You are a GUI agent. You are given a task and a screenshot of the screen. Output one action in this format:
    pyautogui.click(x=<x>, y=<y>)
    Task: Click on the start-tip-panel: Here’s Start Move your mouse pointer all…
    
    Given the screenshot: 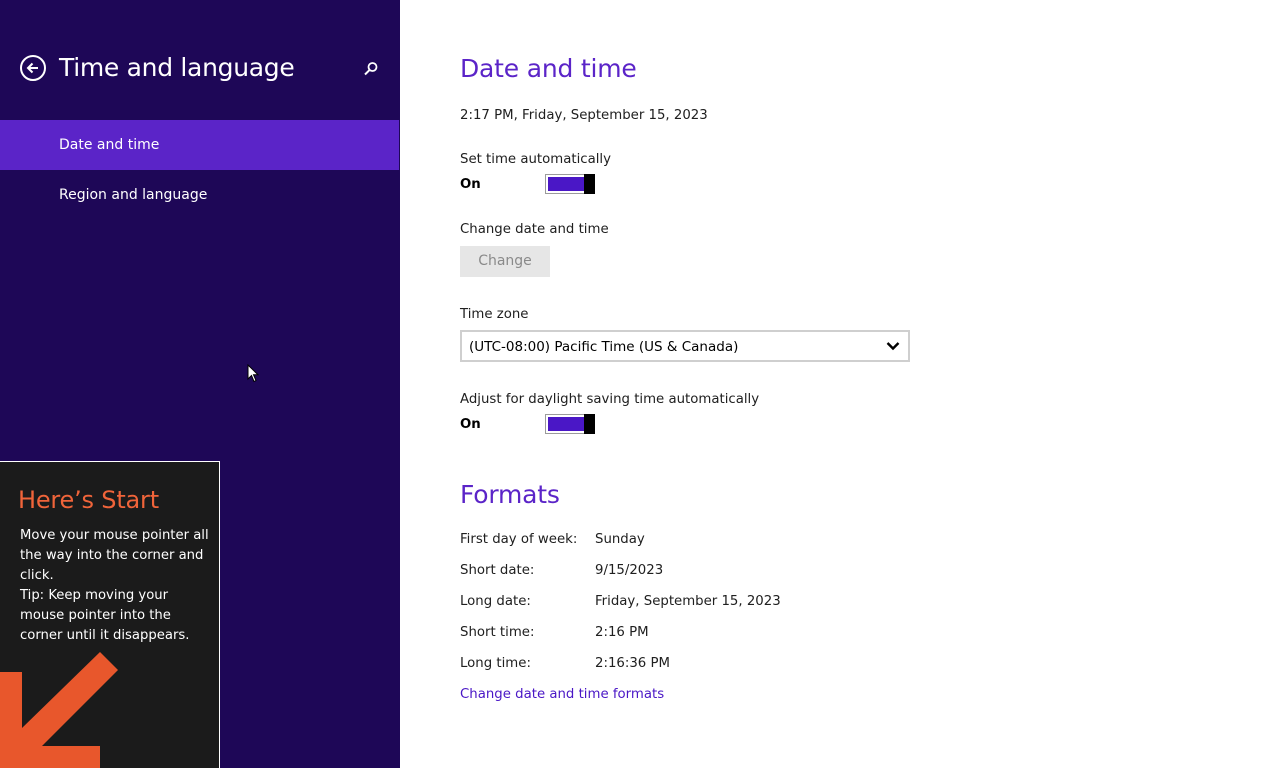 What is the action you would take?
    pyautogui.click(x=110, y=614)
    